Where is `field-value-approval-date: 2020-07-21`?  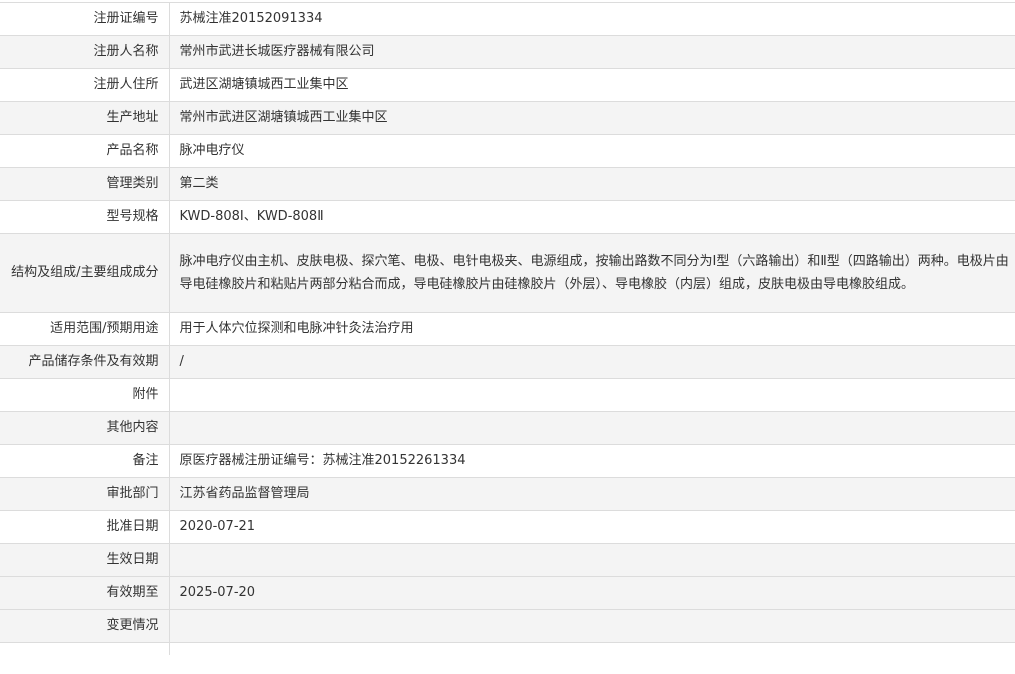 field-value-approval-date: 2020-07-21 is located at coordinates (592, 527).